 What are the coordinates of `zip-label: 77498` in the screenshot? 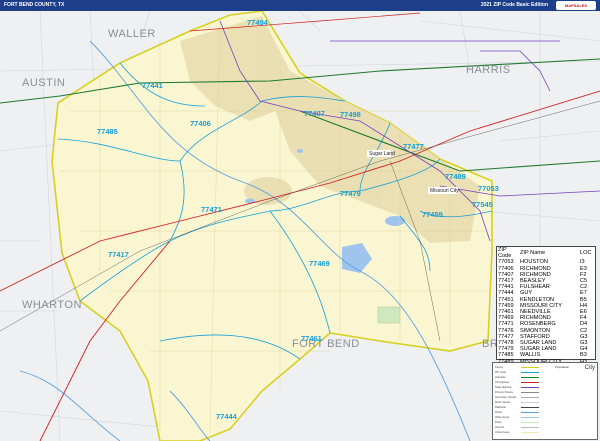 It's located at (350, 114).